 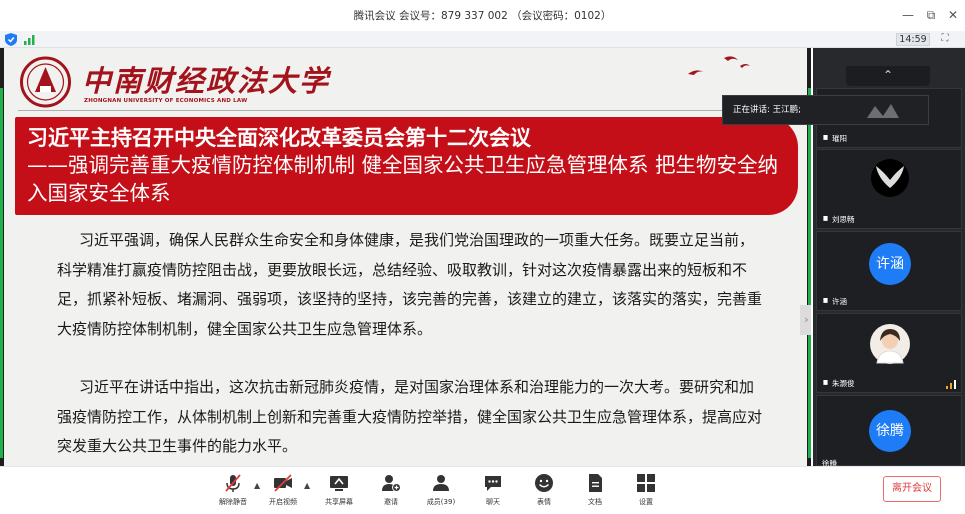 I want to click on members-icon, so click(x=441, y=483).